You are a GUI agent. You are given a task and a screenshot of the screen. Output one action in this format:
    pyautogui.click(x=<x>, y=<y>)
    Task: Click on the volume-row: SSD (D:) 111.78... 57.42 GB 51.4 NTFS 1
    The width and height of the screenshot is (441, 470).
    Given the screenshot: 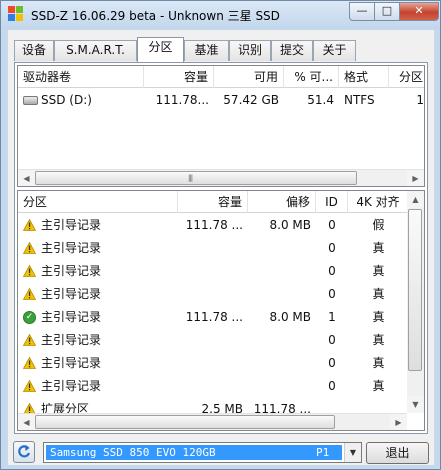 What is the action you would take?
    pyautogui.click(x=221, y=100)
    